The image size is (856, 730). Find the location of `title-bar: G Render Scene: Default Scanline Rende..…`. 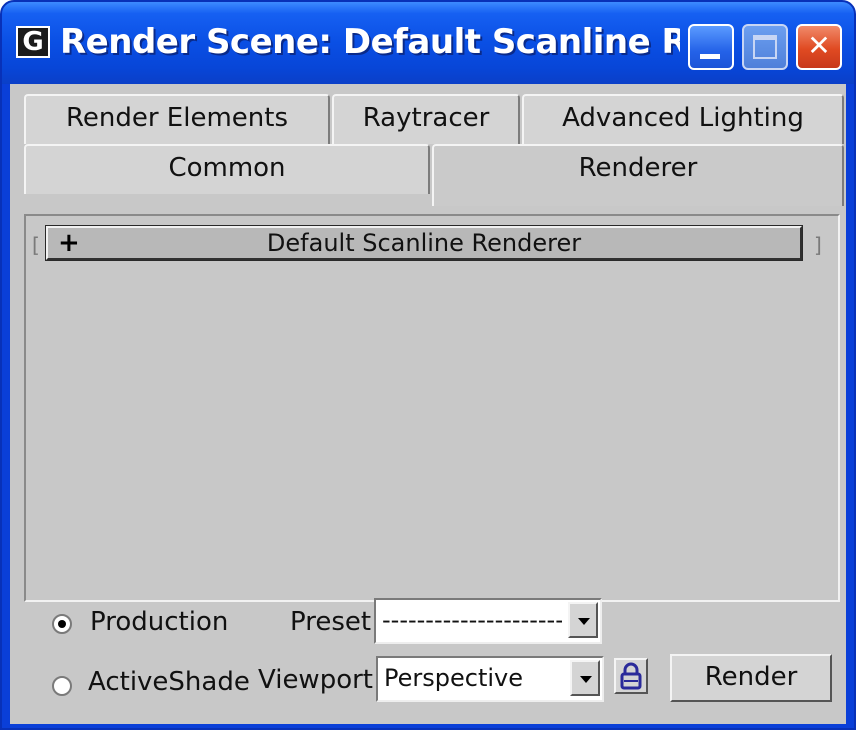

title-bar: G Render Scene: Default Scanline Rende..… is located at coordinates (428, 43).